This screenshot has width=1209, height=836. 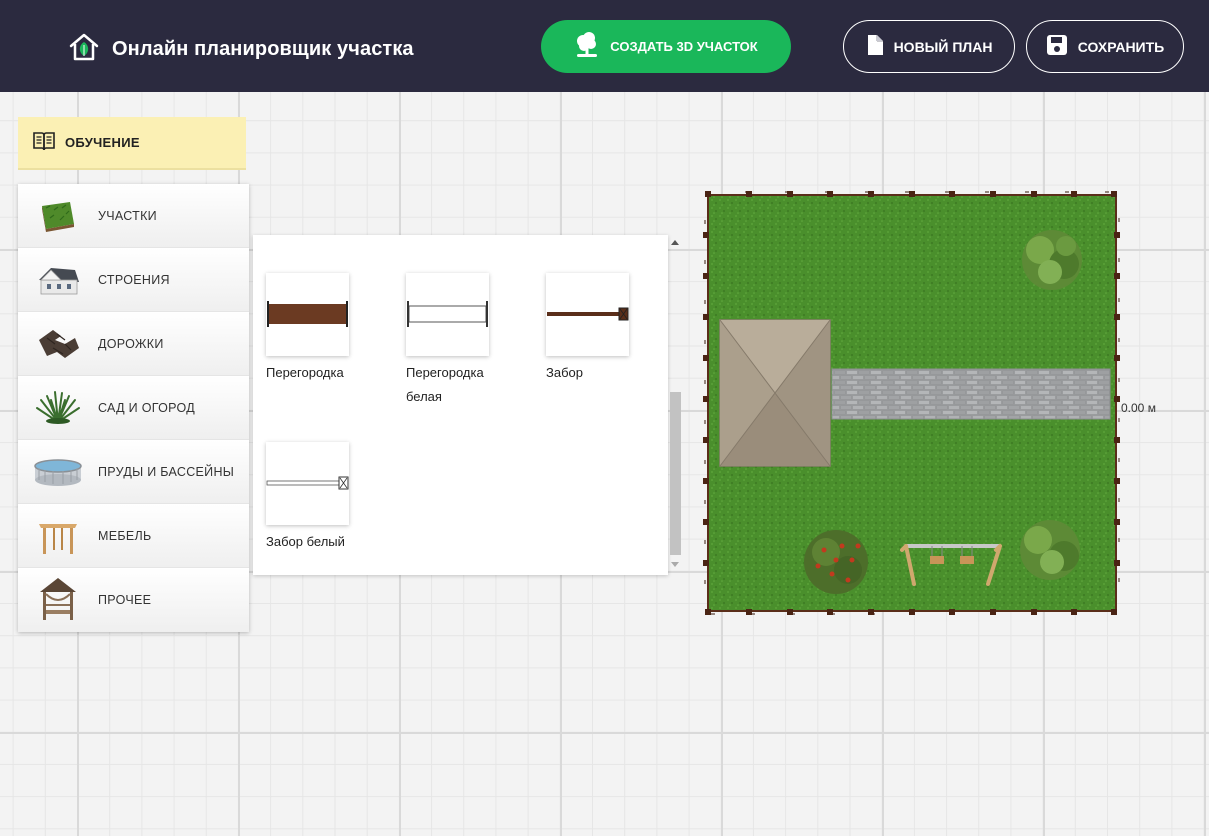 I want to click on home-leaf-icon, so click(x=84, y=49).